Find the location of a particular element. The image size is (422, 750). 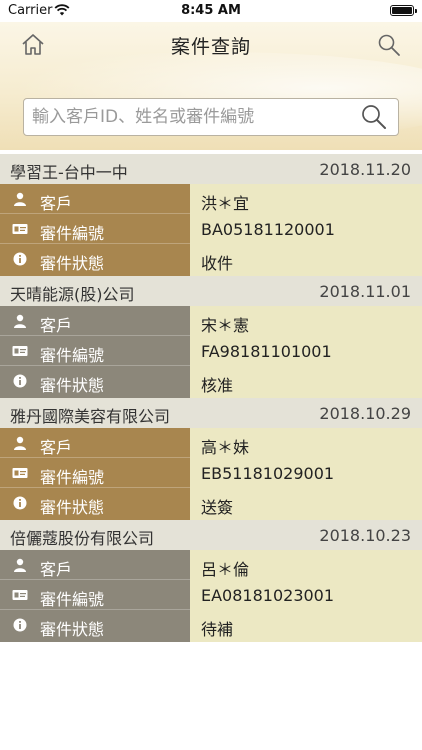

case-status-value: 送簽 is located at coordinates (217, 507).